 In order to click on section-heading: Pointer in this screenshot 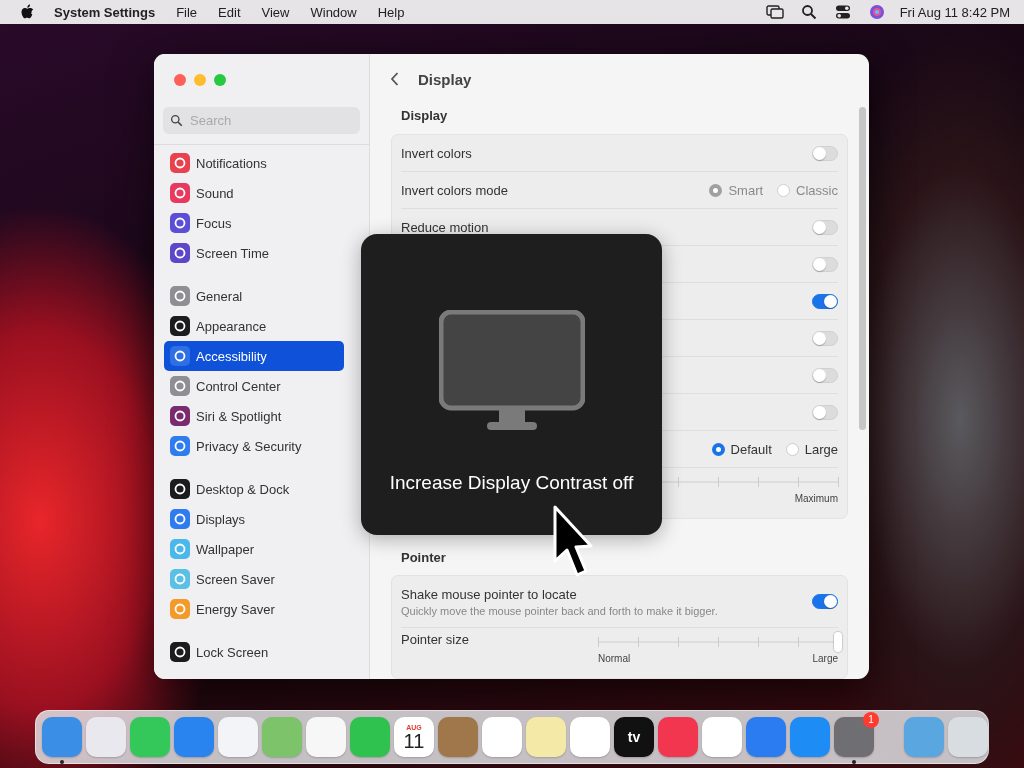, I will do `click(423, 558)`.